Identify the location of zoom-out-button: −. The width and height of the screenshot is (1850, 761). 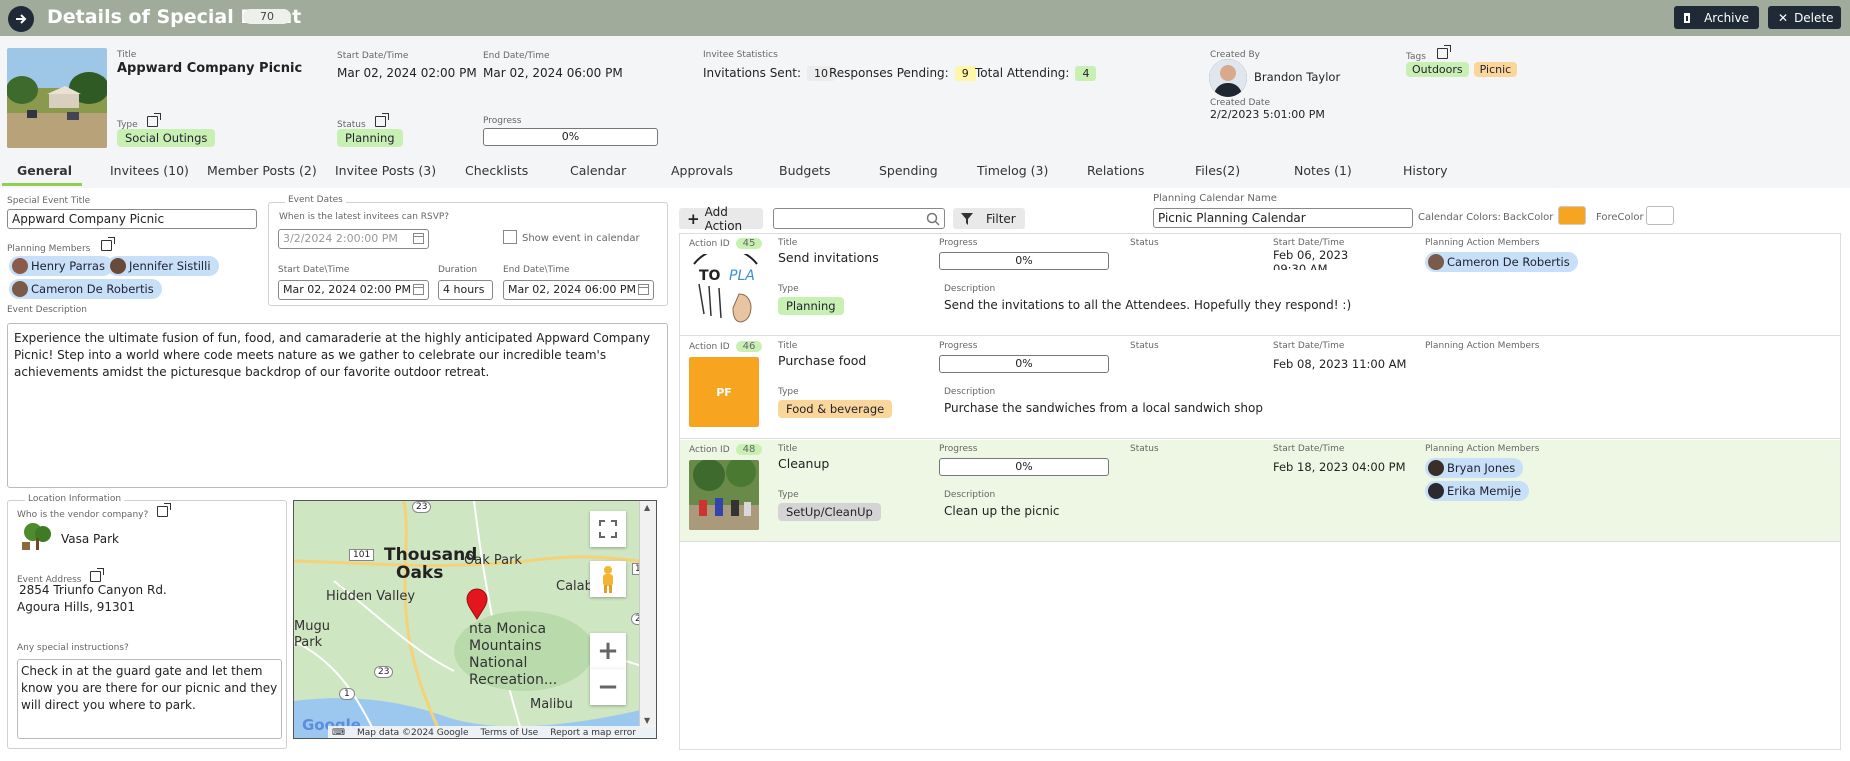
(608, 687).